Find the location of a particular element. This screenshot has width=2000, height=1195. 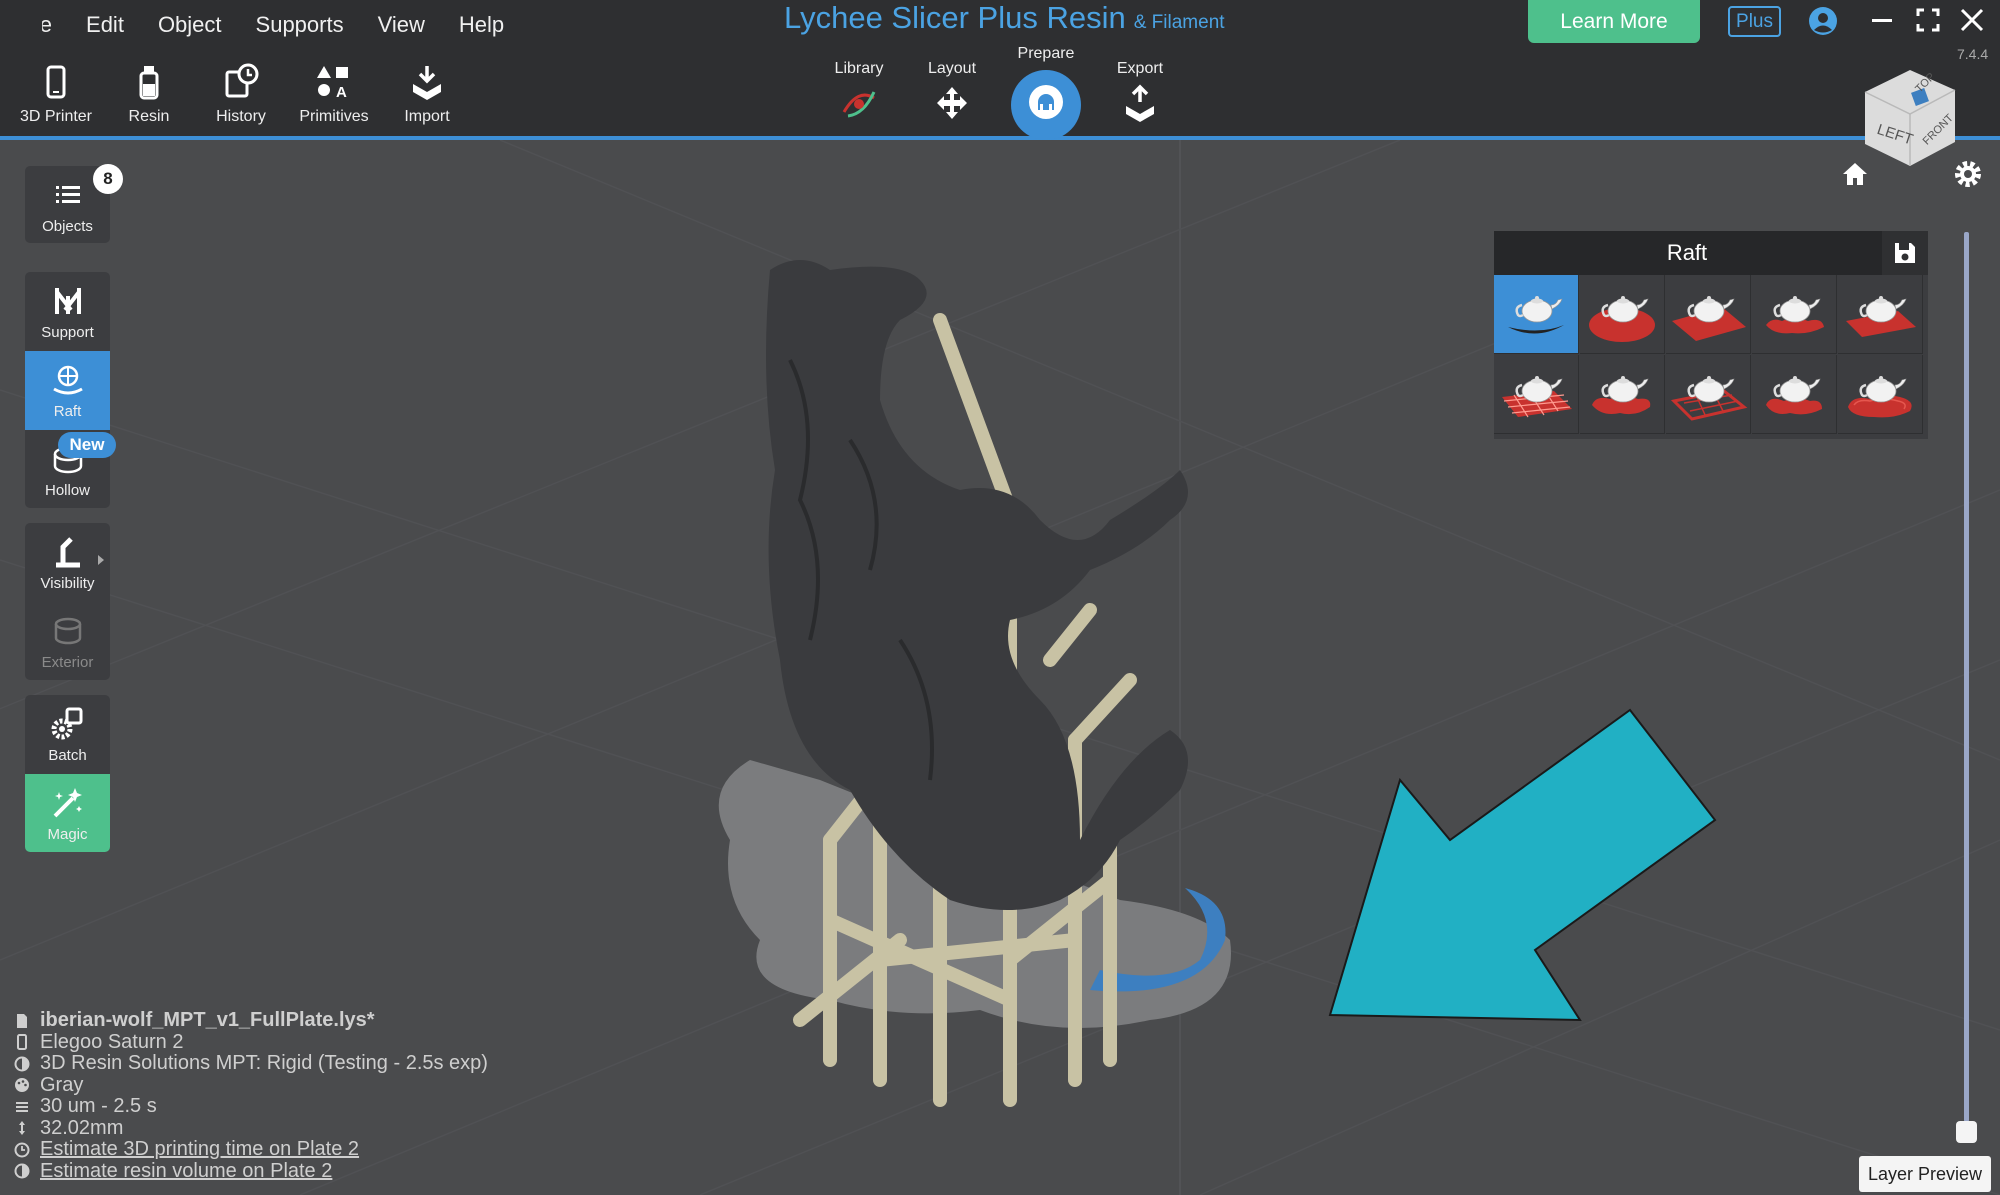

sidebar-label: Batch is located at coordinates (67, 755).